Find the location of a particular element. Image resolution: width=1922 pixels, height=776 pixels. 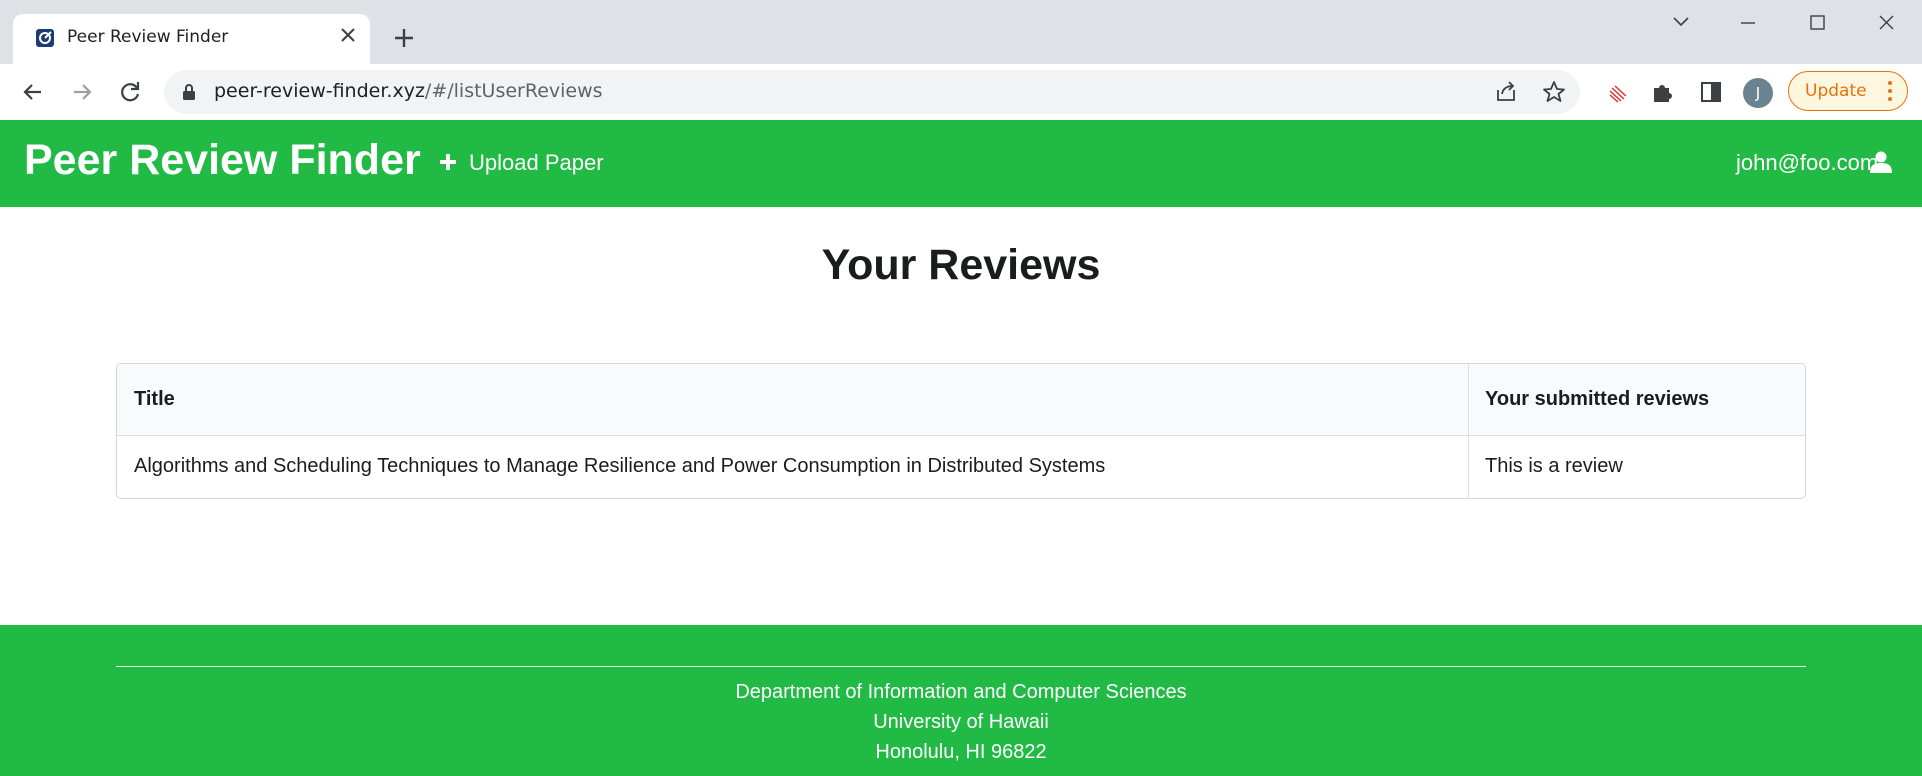

maximize-icon is located at coordinates (1817, 23).